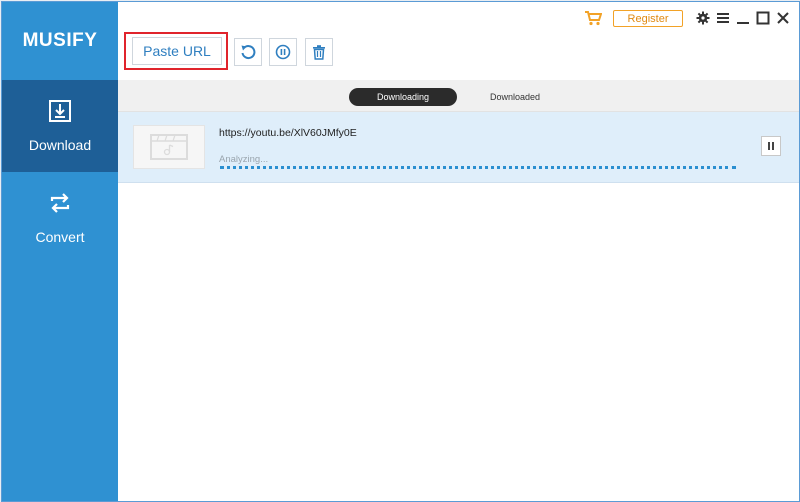  What do you see at coordinates (288, 133) in the screenshot?
I see `download-url: https://youtu.be/XlV60JMfy0E` at bounding box center [288, 133].